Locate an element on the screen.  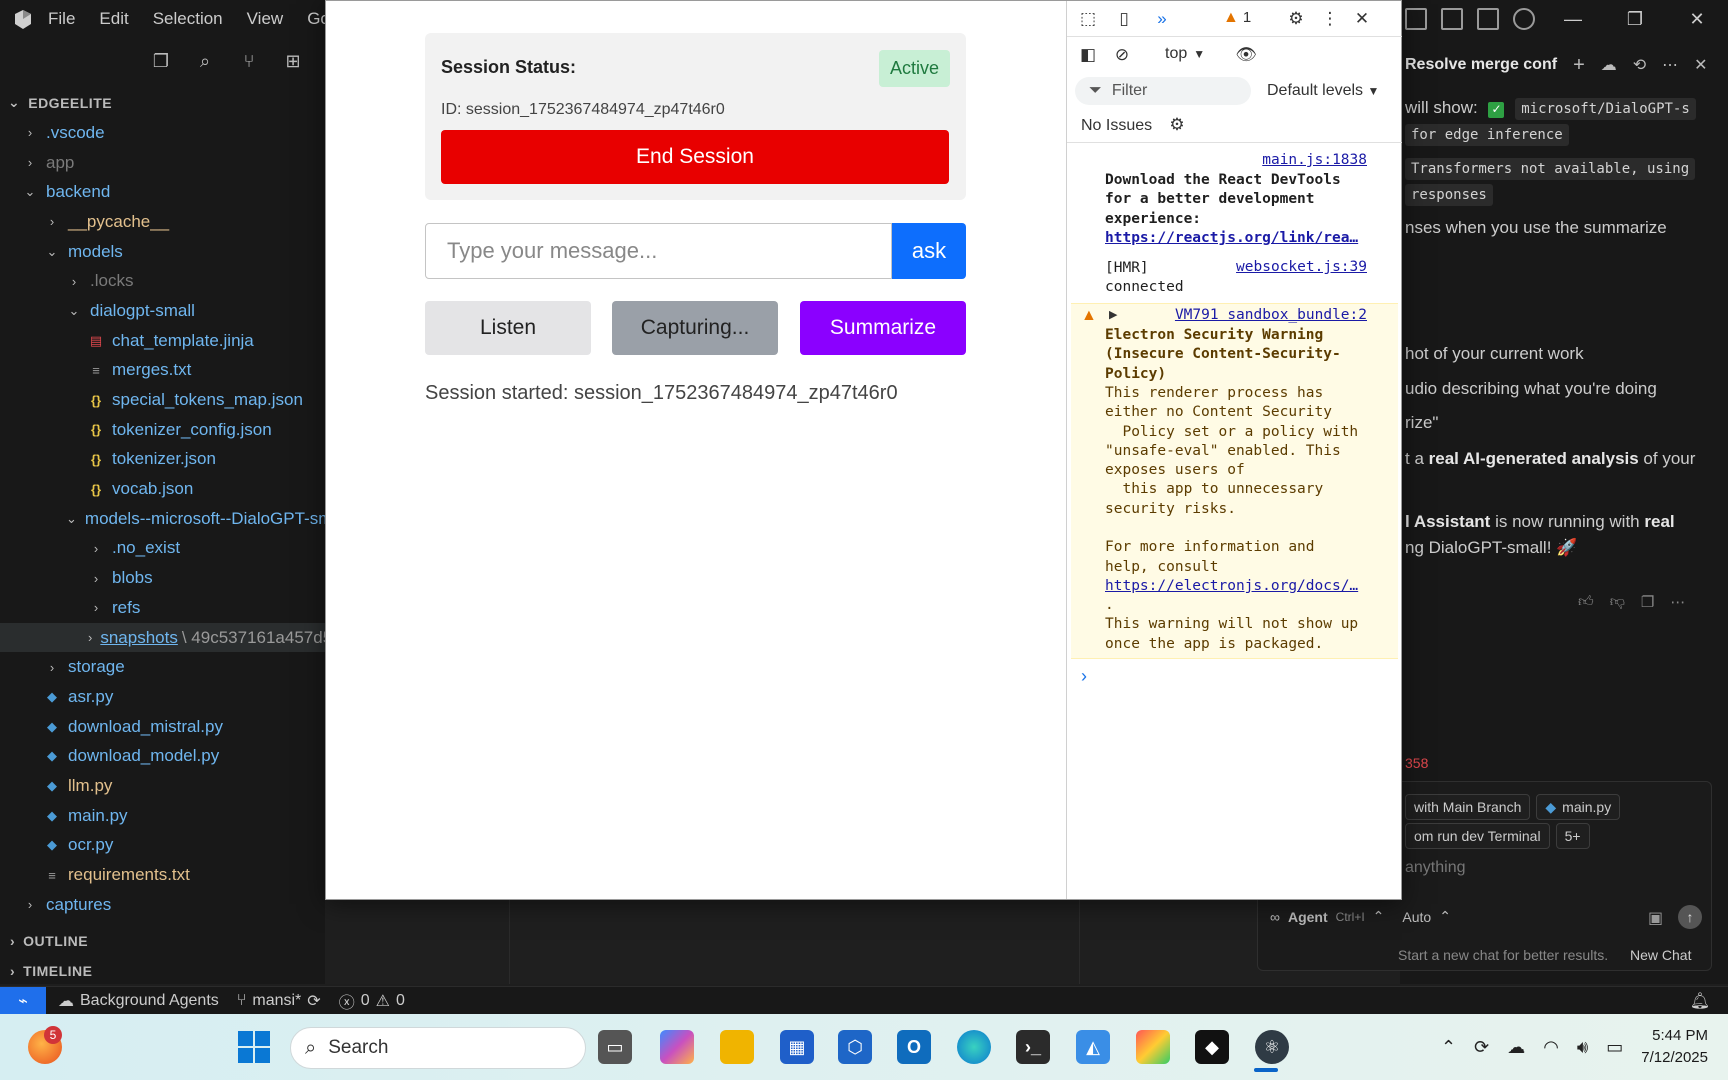
console-prompt-icon: › is located at coordinates (1084, 676).